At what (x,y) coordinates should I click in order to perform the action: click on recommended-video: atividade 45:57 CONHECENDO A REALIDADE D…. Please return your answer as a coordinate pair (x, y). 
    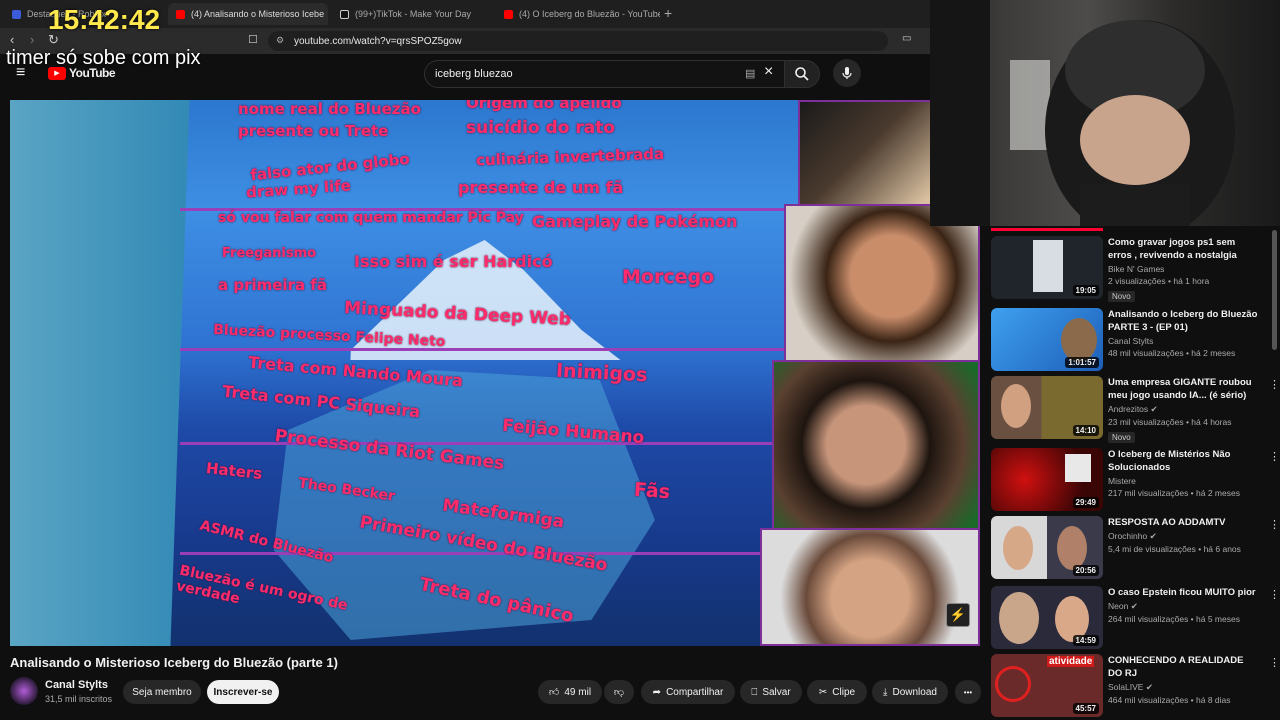
    Looking at the image, I should click on (1135, 687).